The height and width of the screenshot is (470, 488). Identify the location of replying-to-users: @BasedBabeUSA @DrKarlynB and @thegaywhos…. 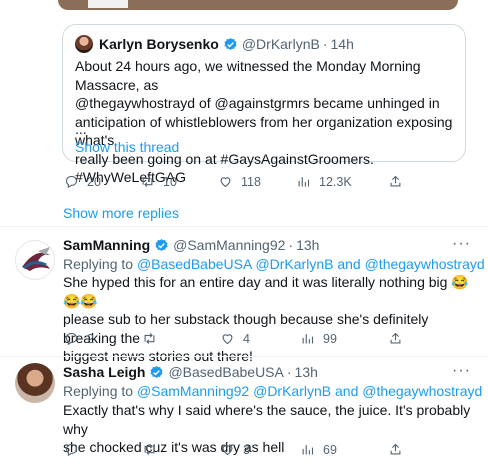
(311, 264).